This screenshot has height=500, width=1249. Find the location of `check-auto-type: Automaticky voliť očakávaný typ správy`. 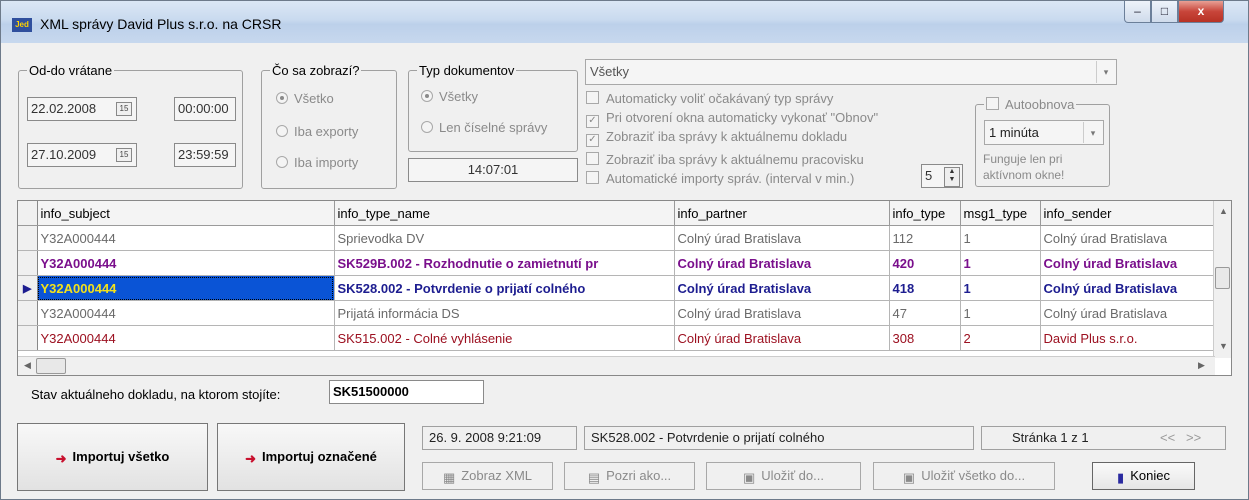

check-auto-type: Automaticky voliť očakávaný typ správy is located at coordinates (709, 98).